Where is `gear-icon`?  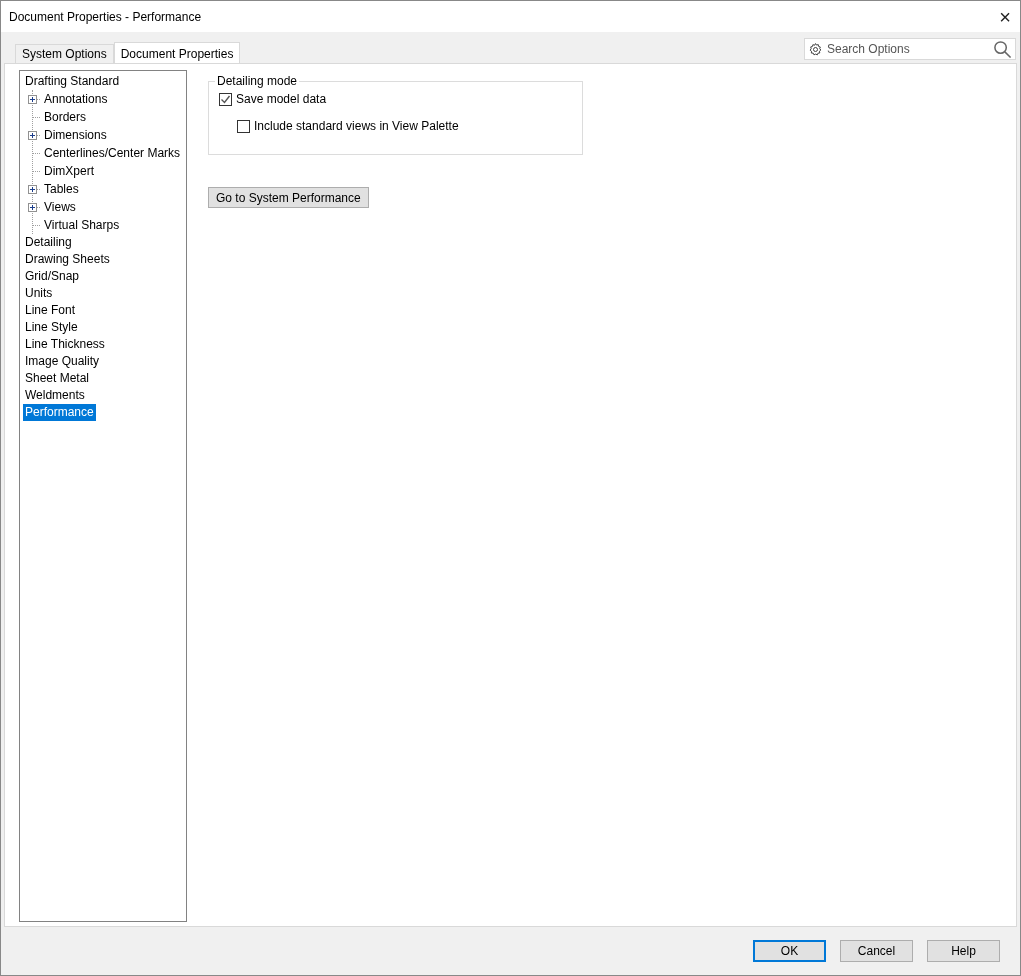 gear-icon is located at coordinates (815, 49).